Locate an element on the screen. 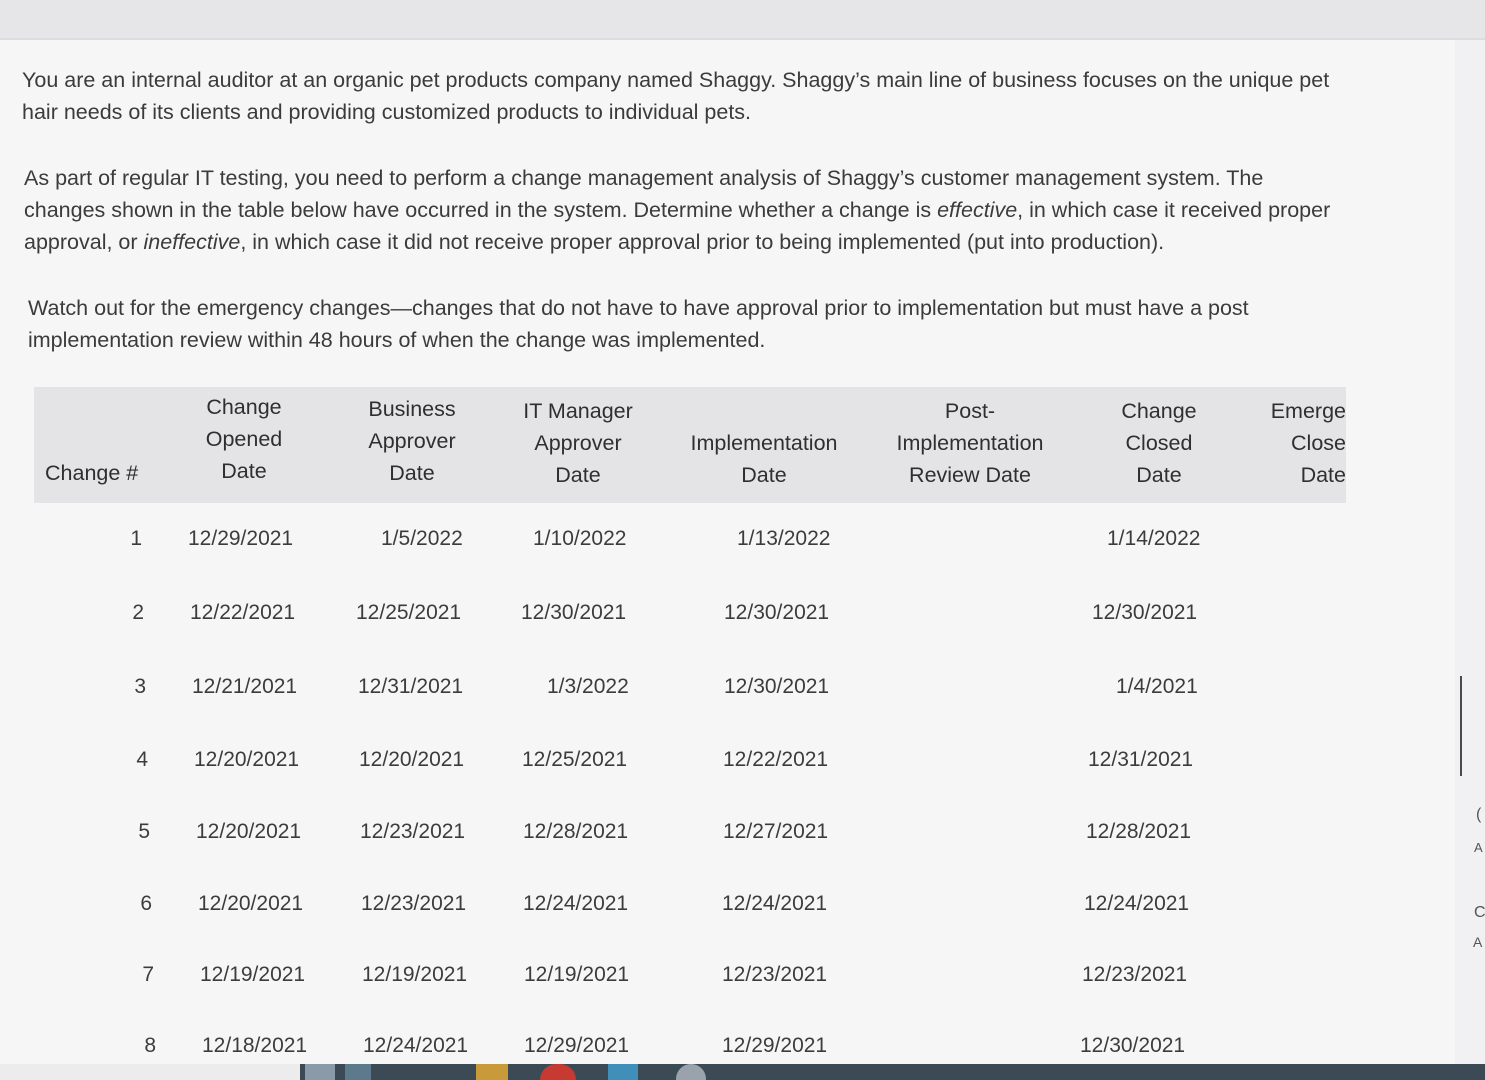  business-approver-date: 12/19/2021 is located at coordinates (415, 974).